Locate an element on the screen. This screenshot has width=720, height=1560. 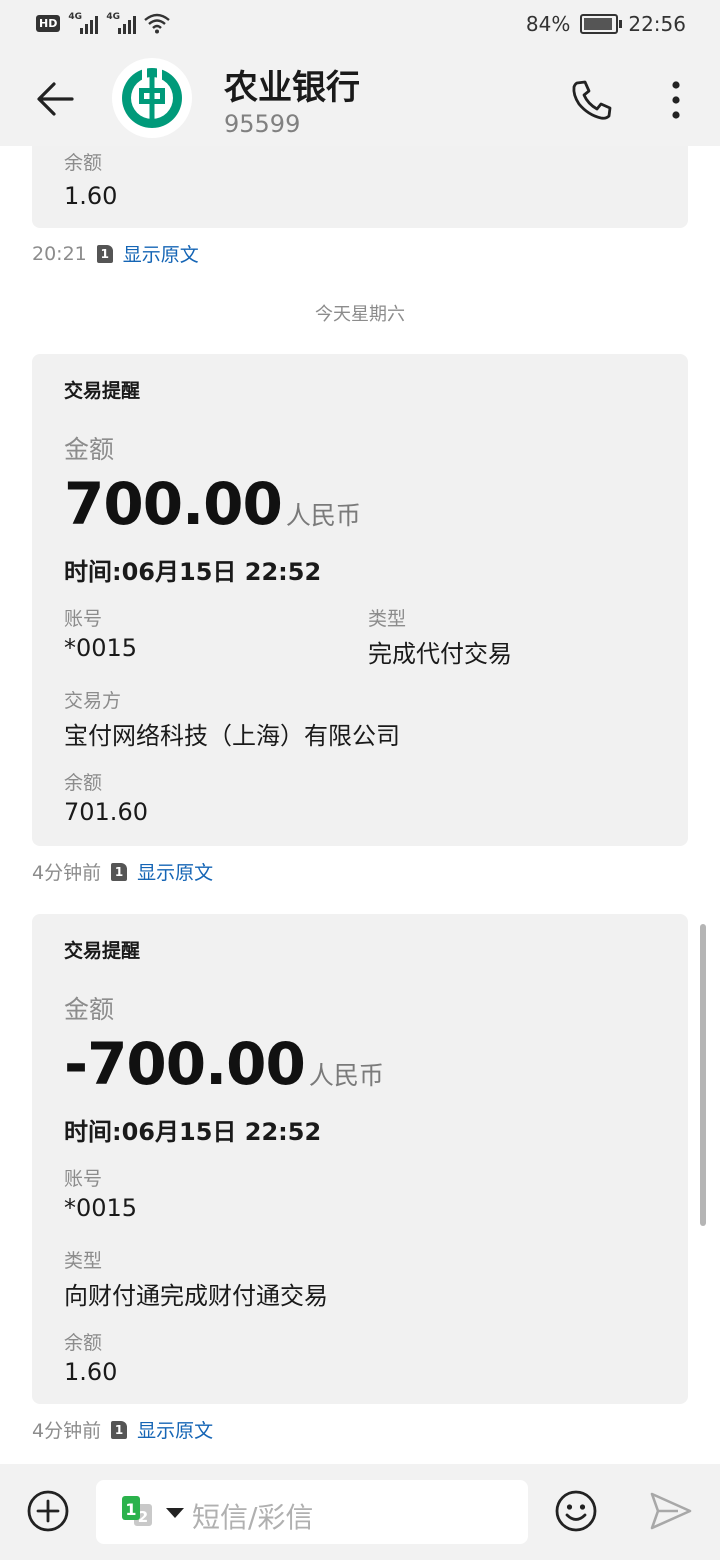
network-type-label-2: 4G is located at coordinates (113, 17).